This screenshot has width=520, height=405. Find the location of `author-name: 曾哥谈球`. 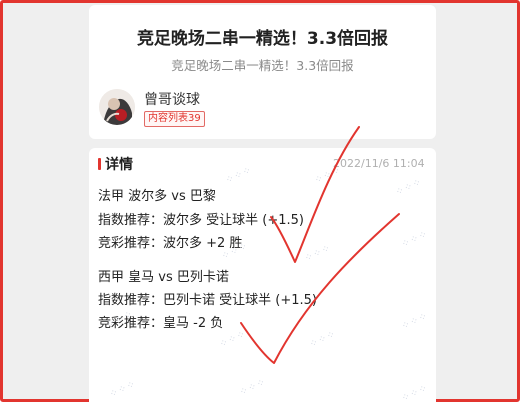

author-name: 曾哥谈球 is located at coordinates (172, 99).